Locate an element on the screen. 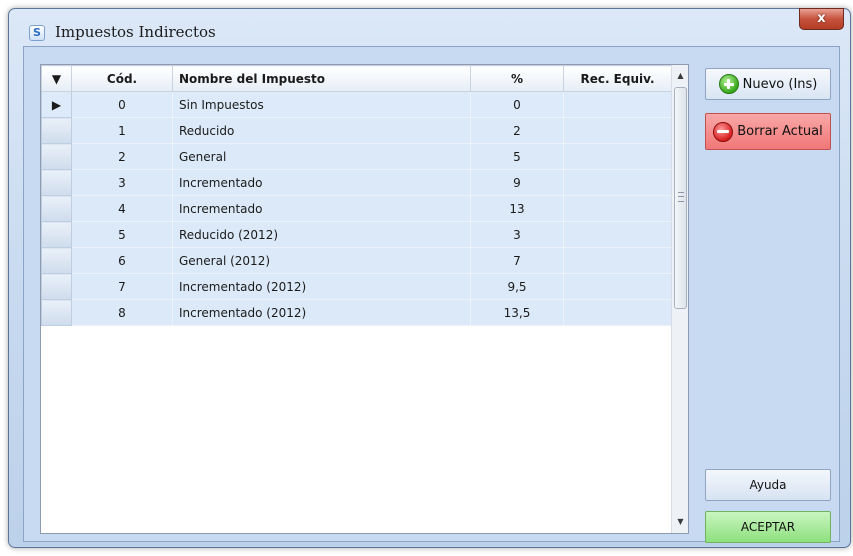 The image size is (853, 556). vertical-scrollbar: ▲ ▼ is located at coordinates (679, 299).